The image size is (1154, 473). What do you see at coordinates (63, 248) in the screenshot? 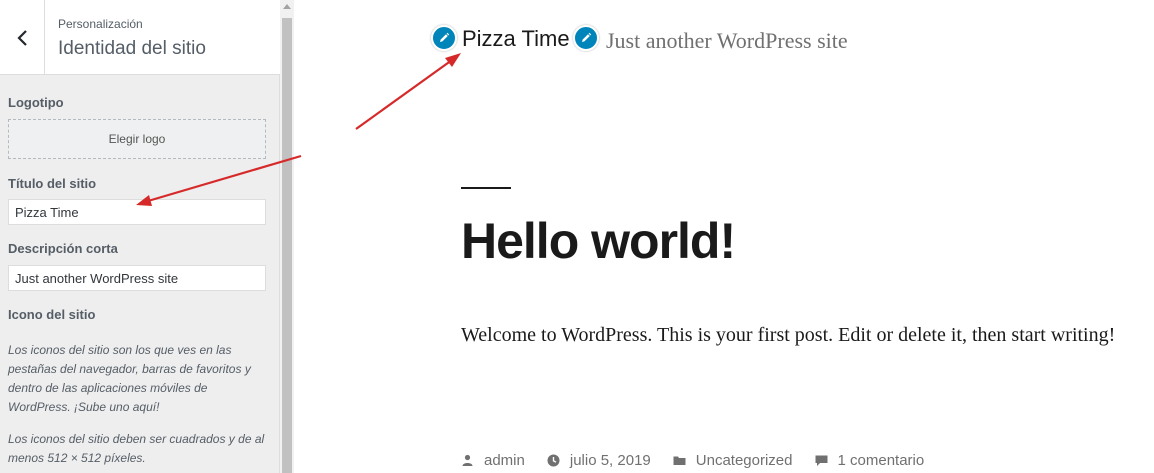
I see `tagline-label: Descripción corta` at bounding box center [63, 248].